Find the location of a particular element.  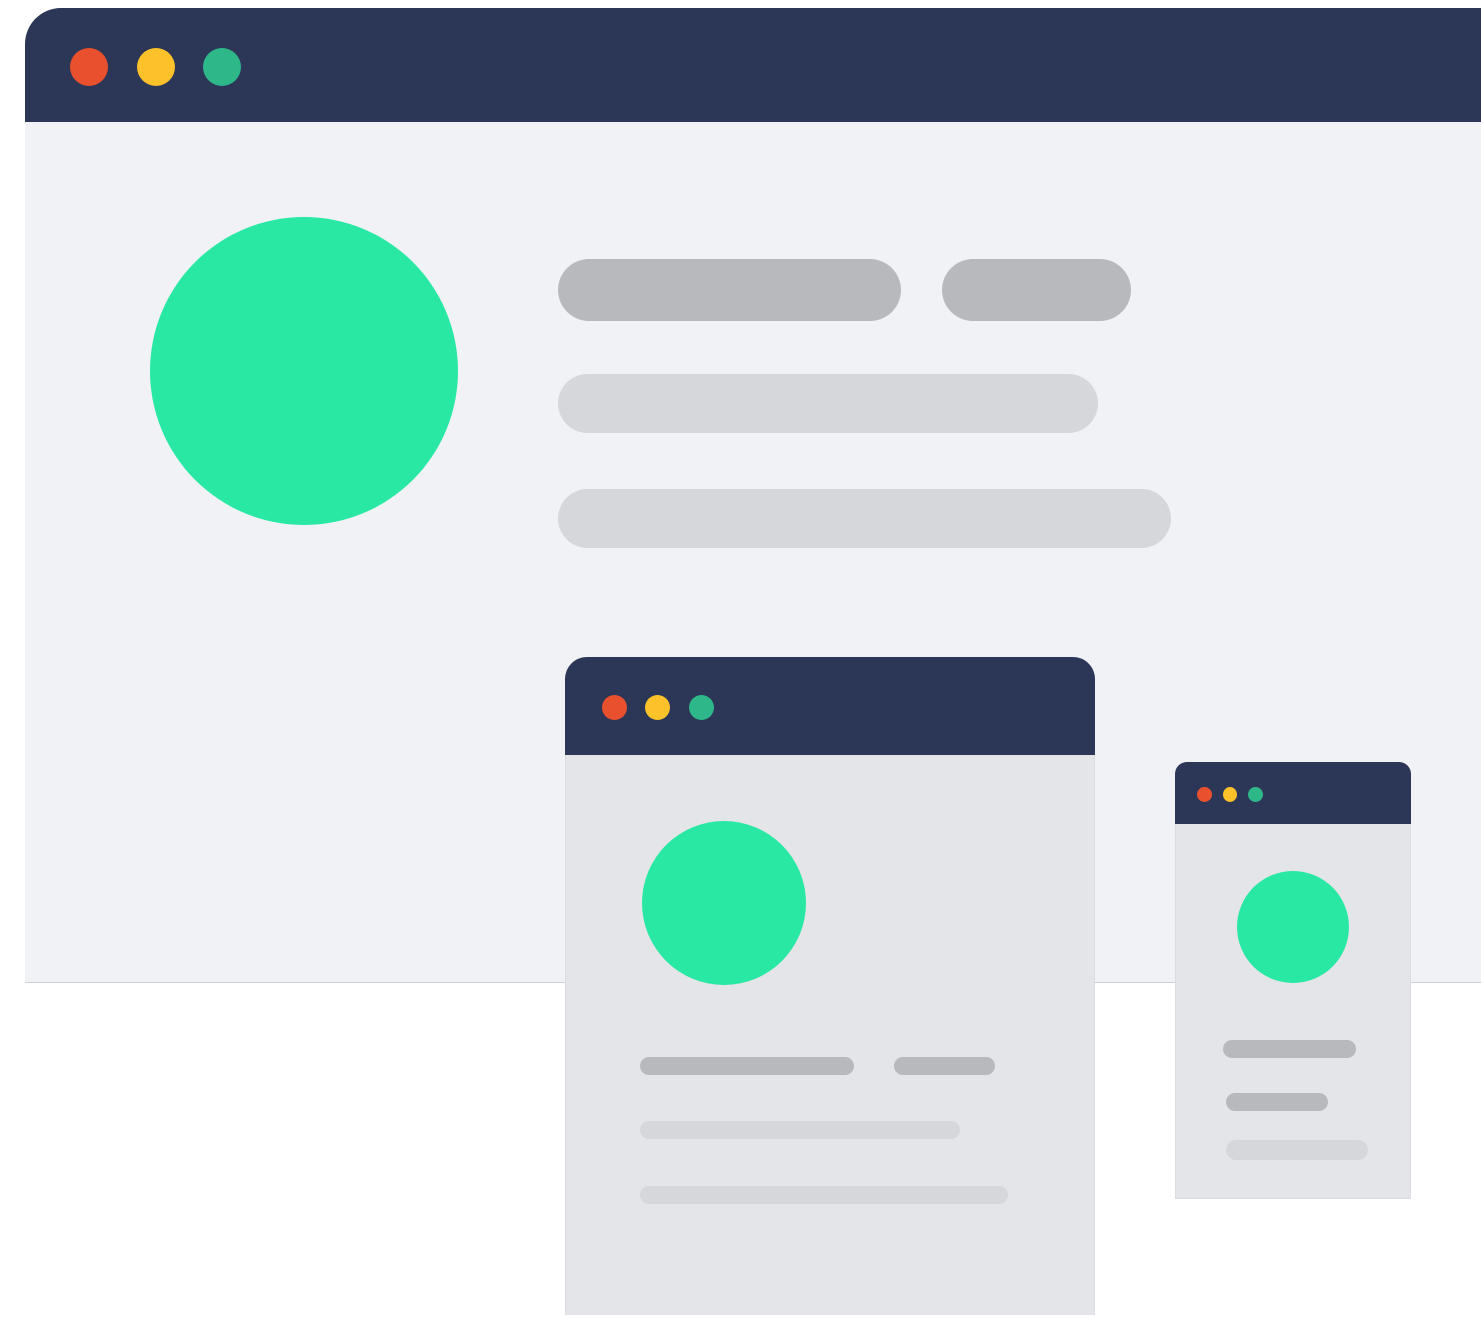

desktop-titlebar is located at coordinates (753, 65).